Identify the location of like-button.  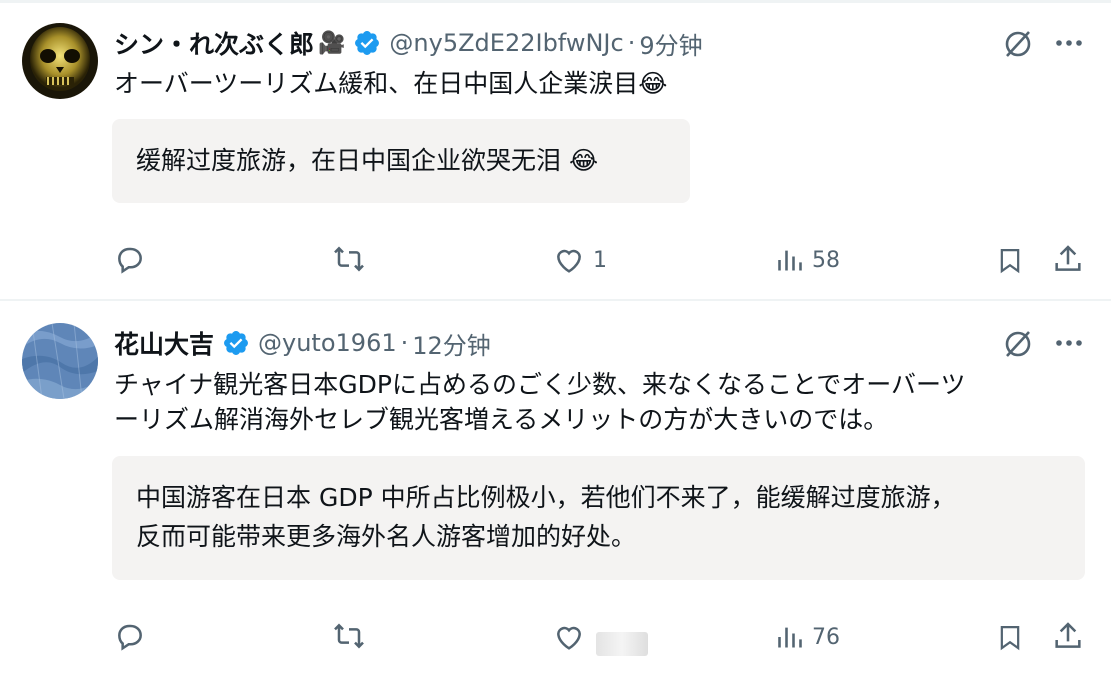
(573, 637).